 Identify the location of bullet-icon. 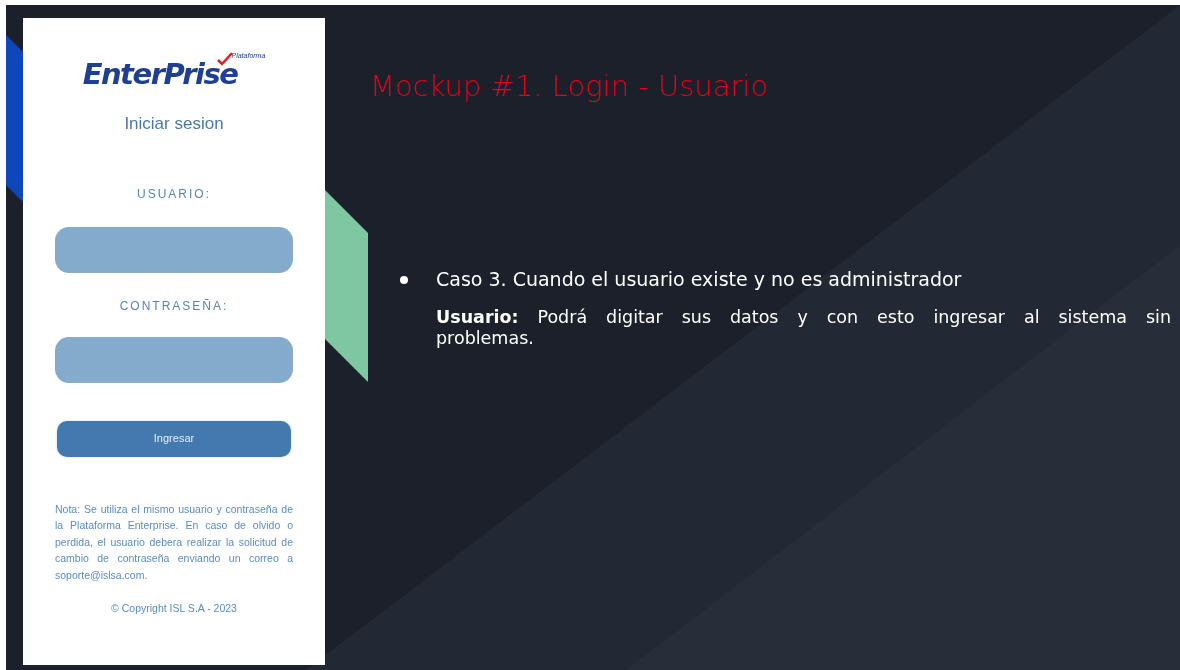
(404, 279).